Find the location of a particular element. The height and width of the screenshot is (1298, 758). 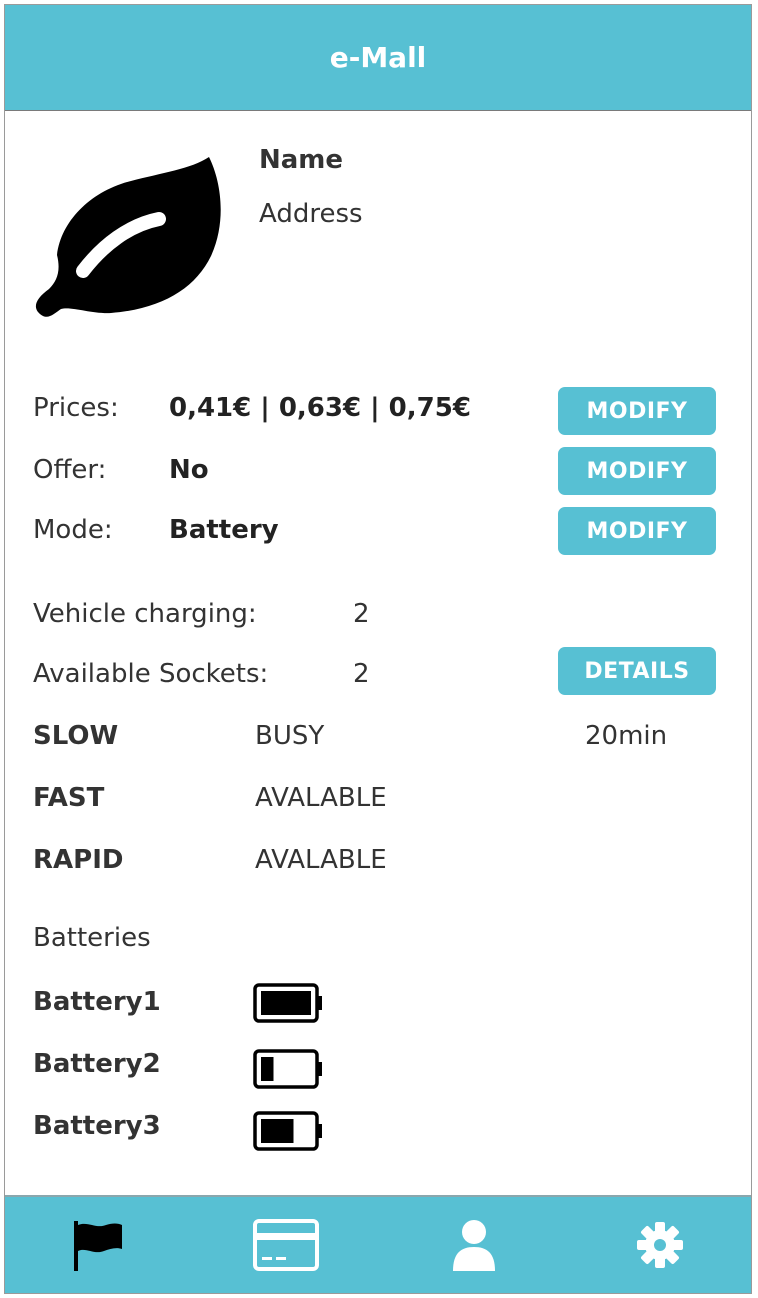

offer-value: No is located at coordinates (189, 470).